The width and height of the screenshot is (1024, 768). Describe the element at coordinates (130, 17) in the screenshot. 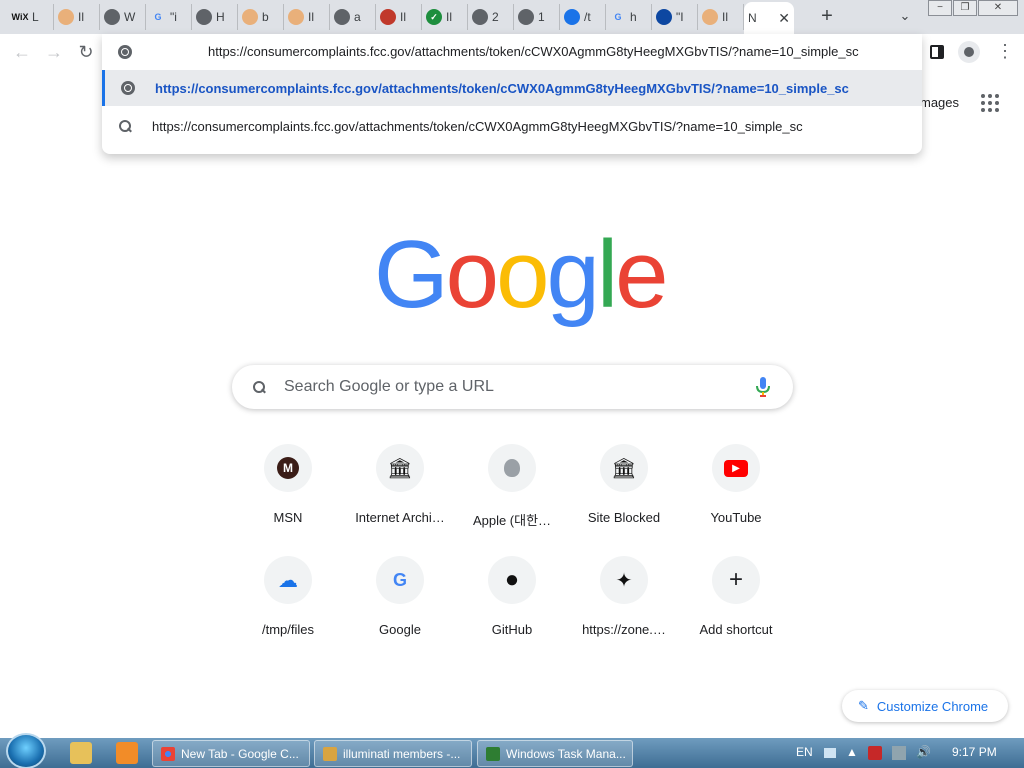

I see `tab-label: W` at that location.